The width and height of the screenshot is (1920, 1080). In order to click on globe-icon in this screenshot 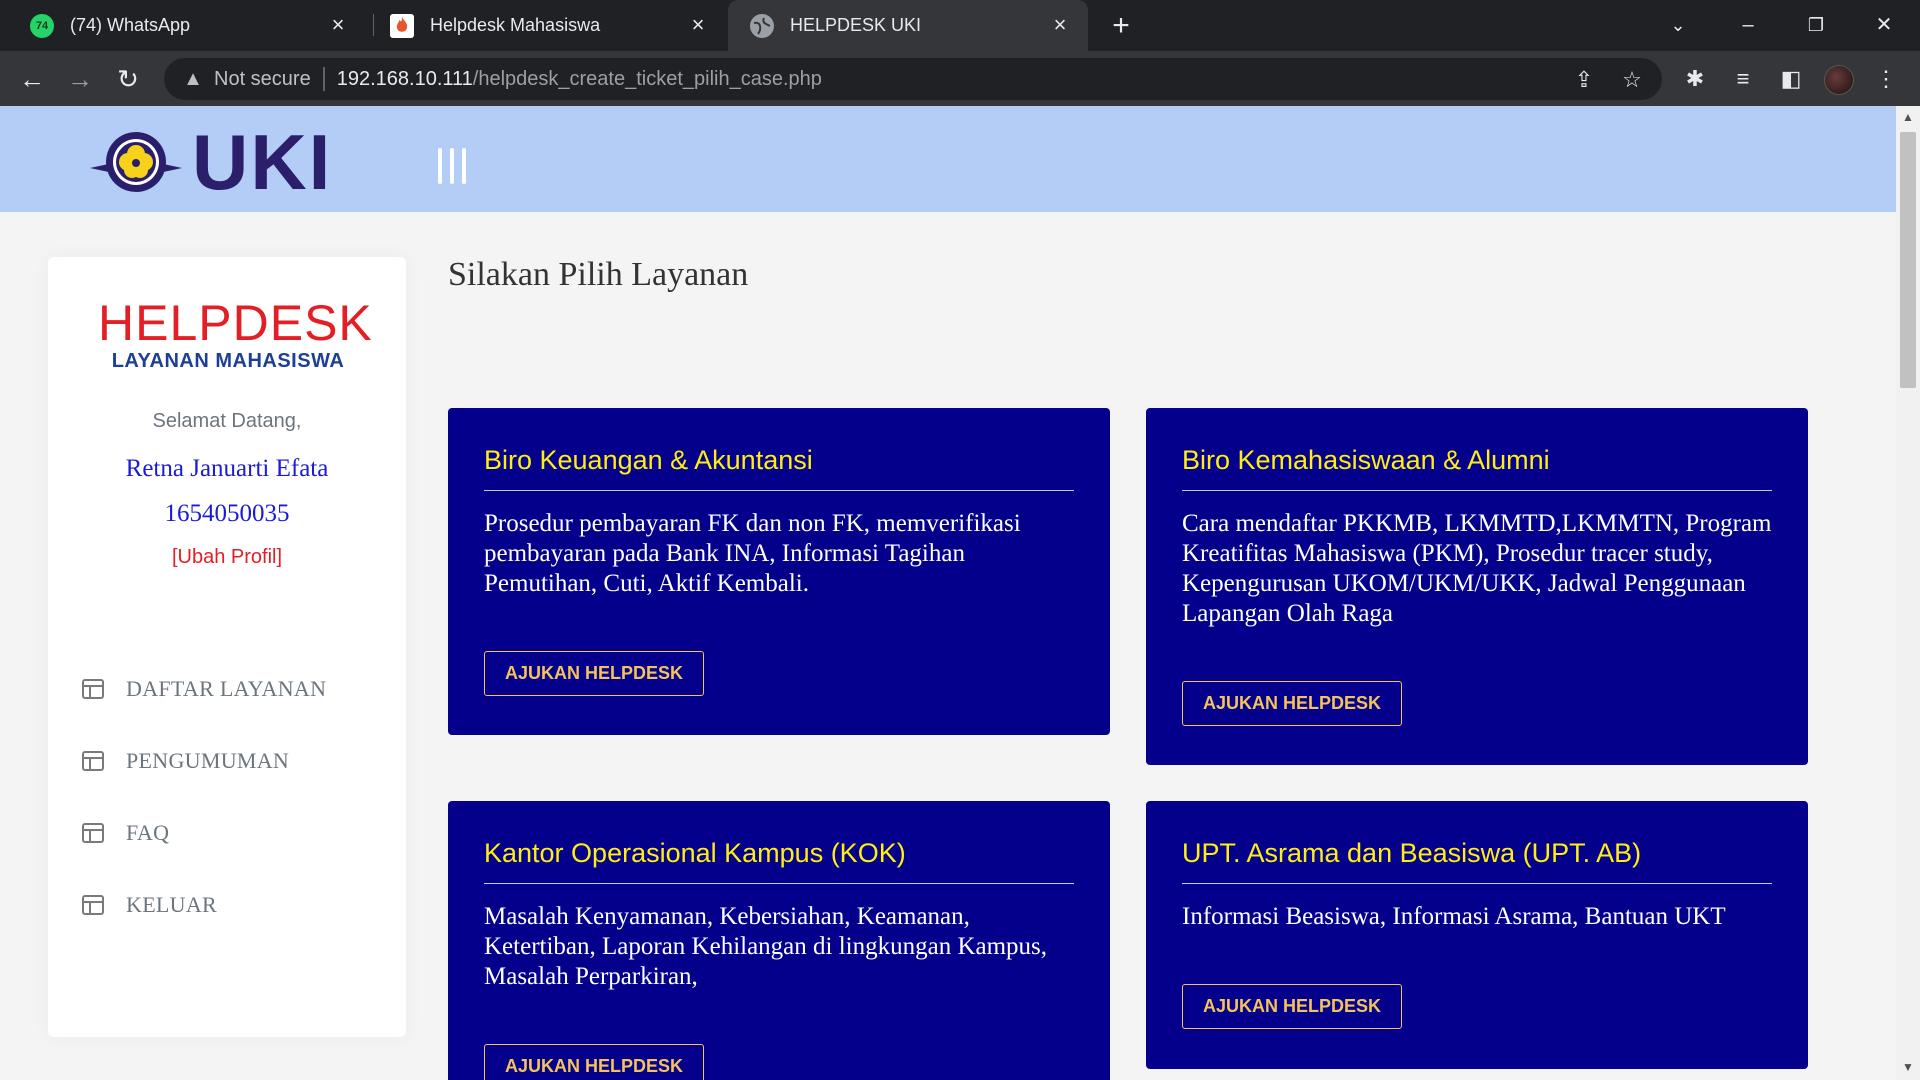, I will do `click(762, 25)`.